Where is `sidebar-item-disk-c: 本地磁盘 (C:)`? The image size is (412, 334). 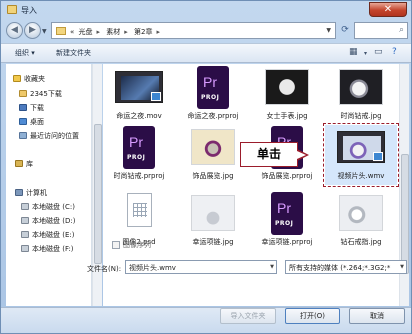
sidebar-item-disk-c: 本地磁盘 (C:) is located at coordinates (48, 207).